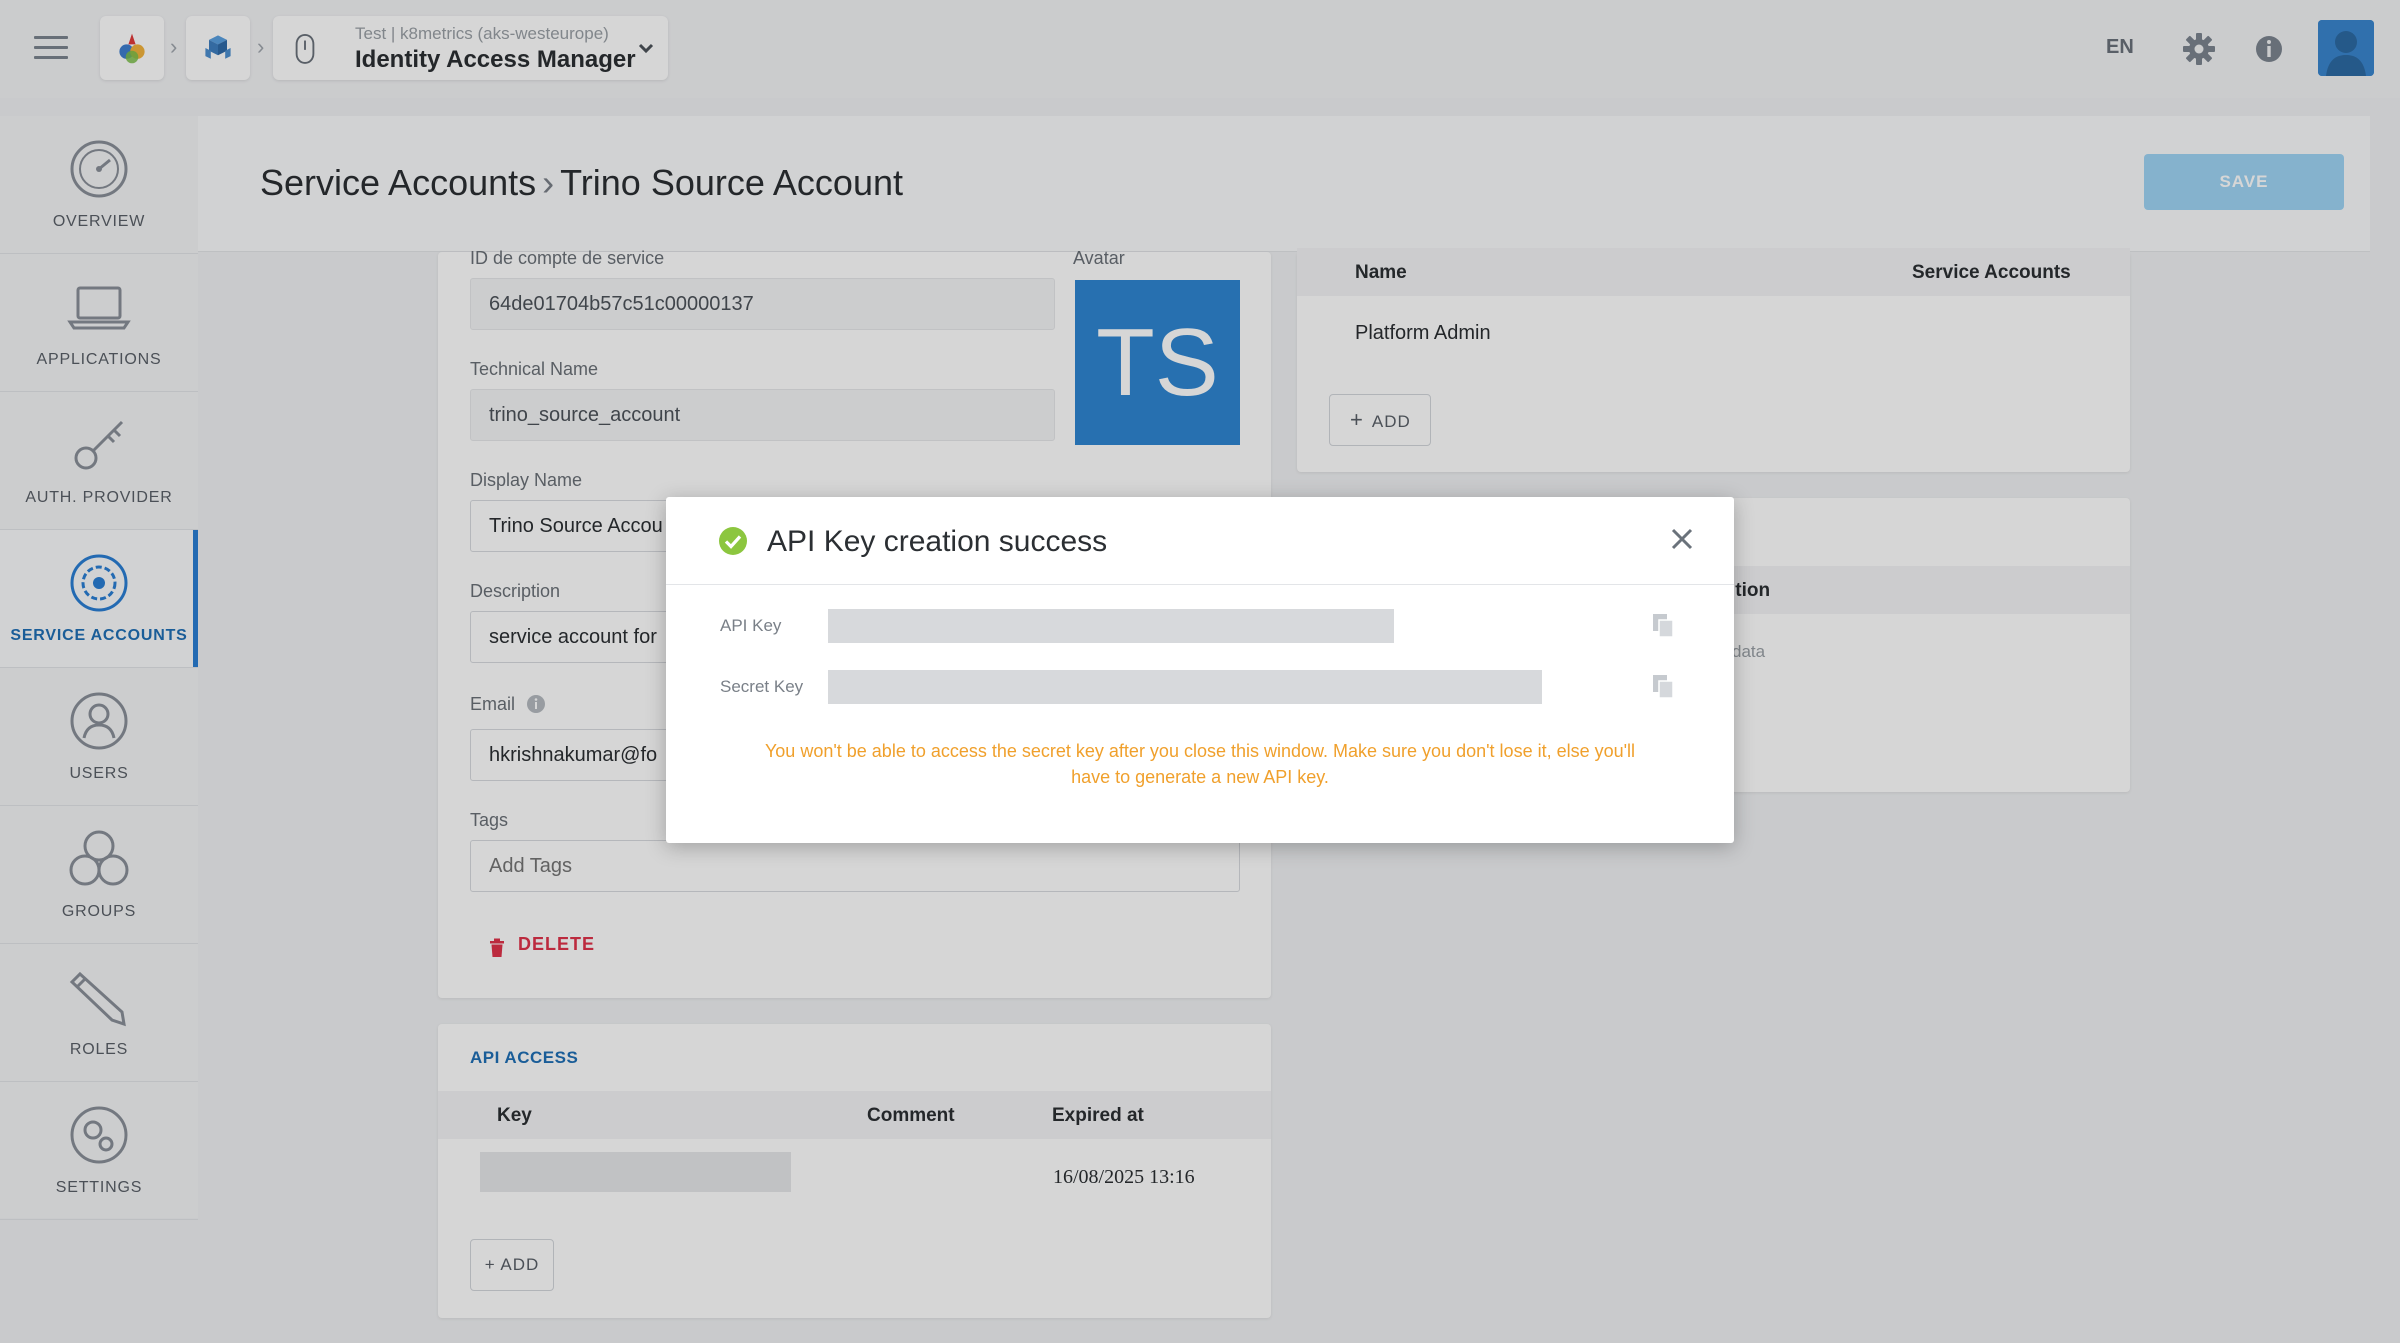 This screenshot has width=2400, height=1343. I want to click on modal-header: API Key creation success, so click(1200, 541).